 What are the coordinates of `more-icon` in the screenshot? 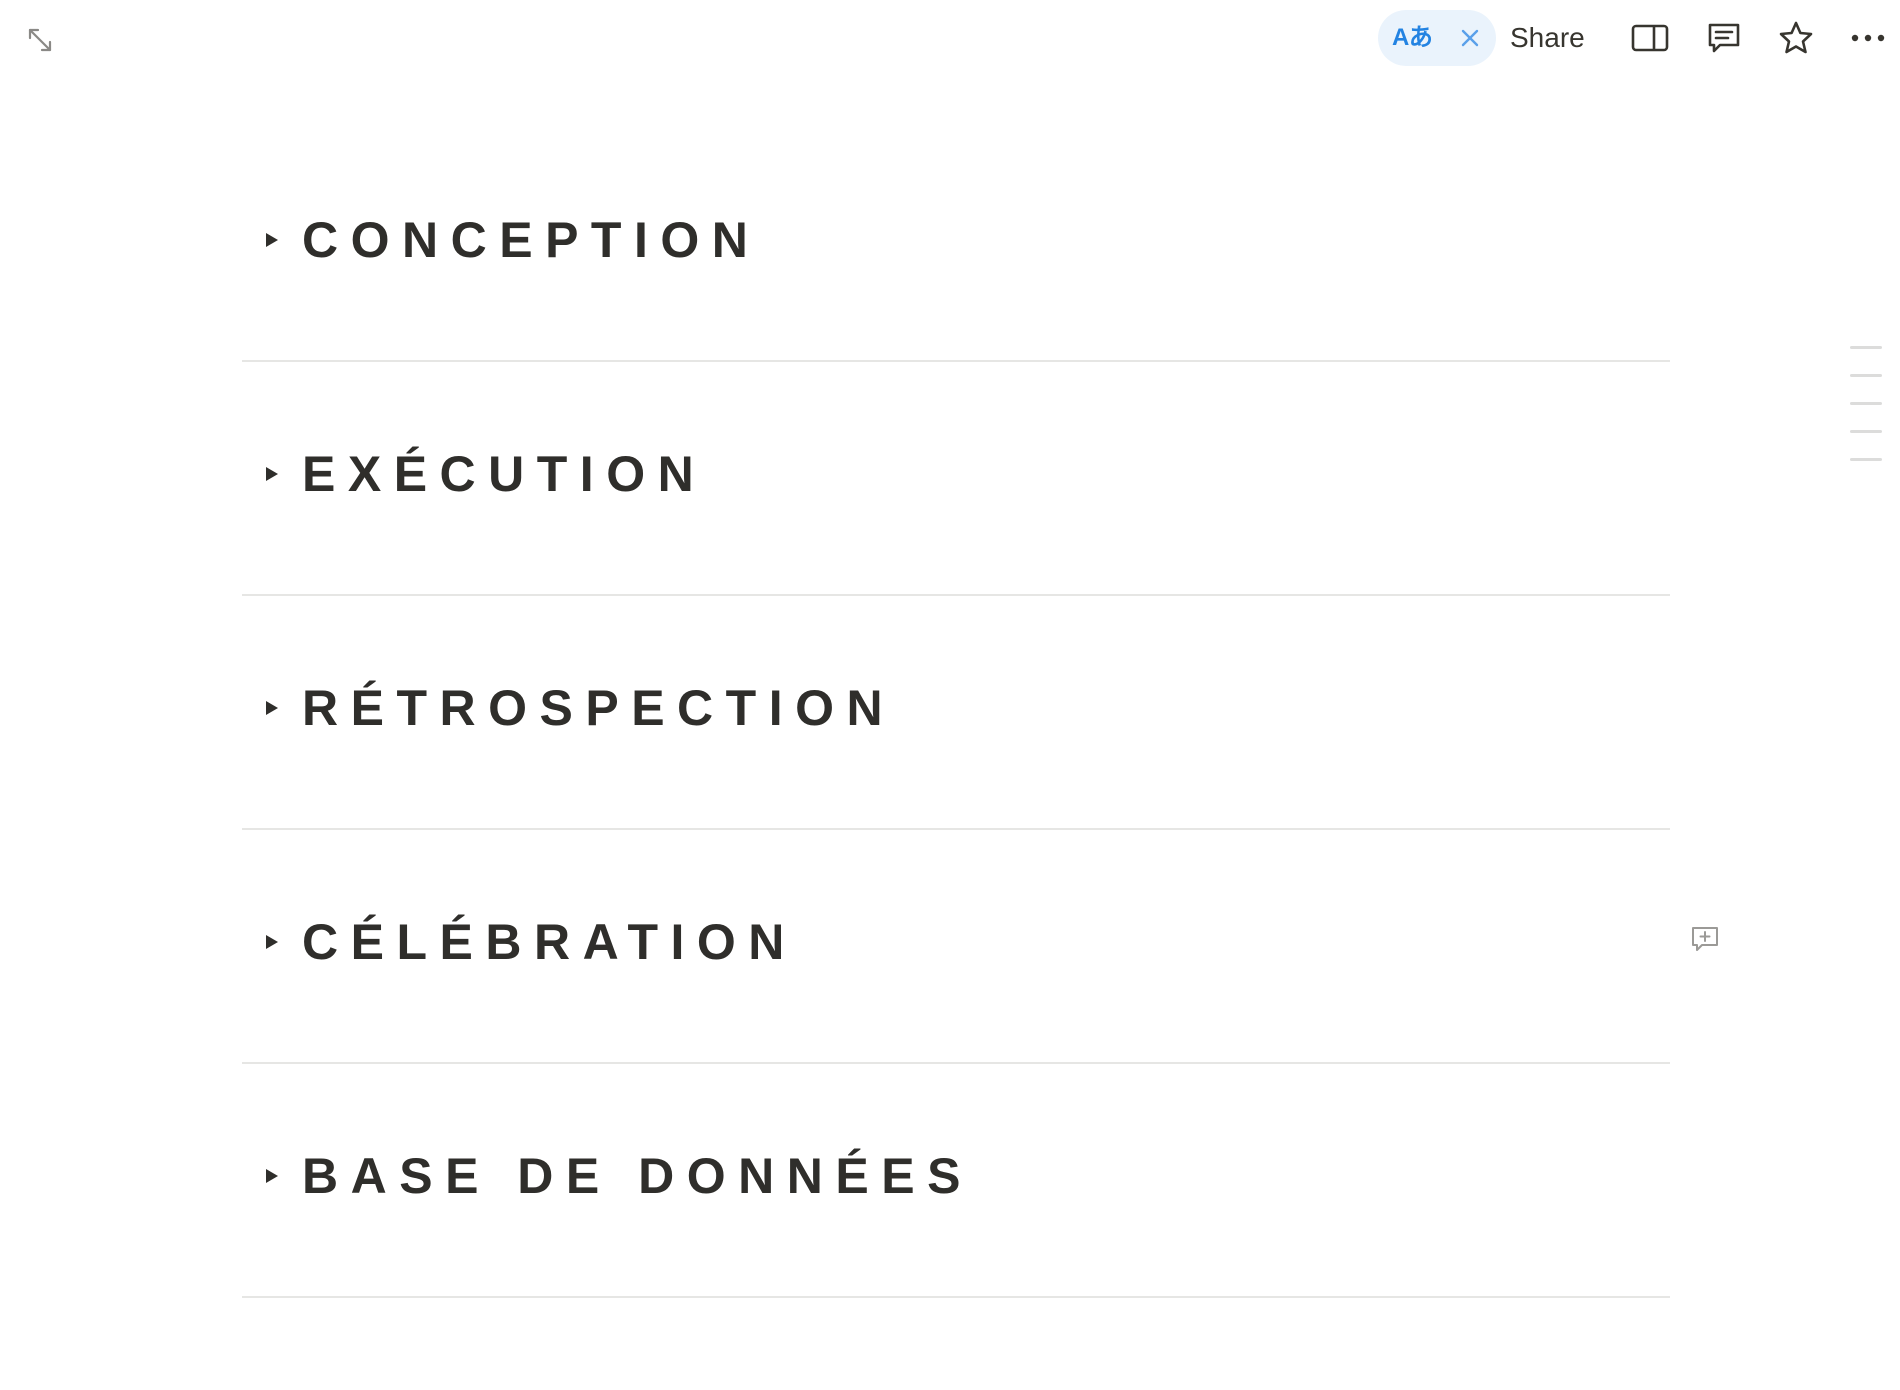 It's located at (1868, 38).